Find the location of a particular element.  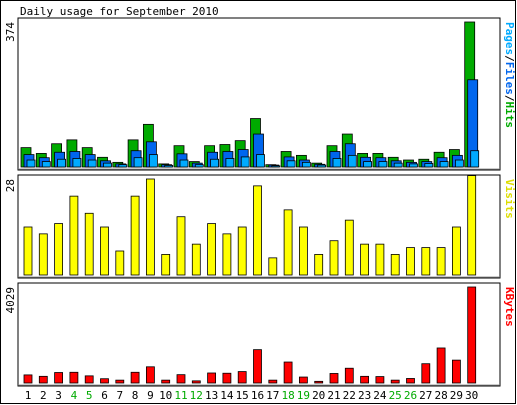

x-tick-label: 30 is located at coordinates (471, 395).